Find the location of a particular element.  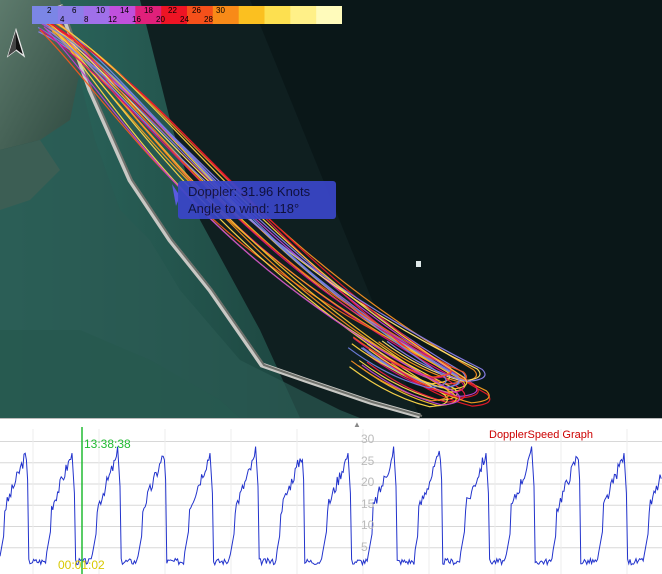

legend-label: 18 is located at coordinates (148, 10).